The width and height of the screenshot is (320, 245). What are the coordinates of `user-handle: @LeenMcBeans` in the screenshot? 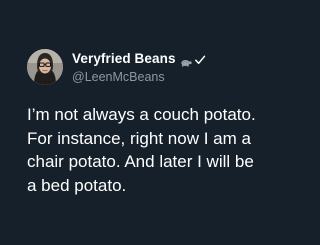 It's located at (177, 77).